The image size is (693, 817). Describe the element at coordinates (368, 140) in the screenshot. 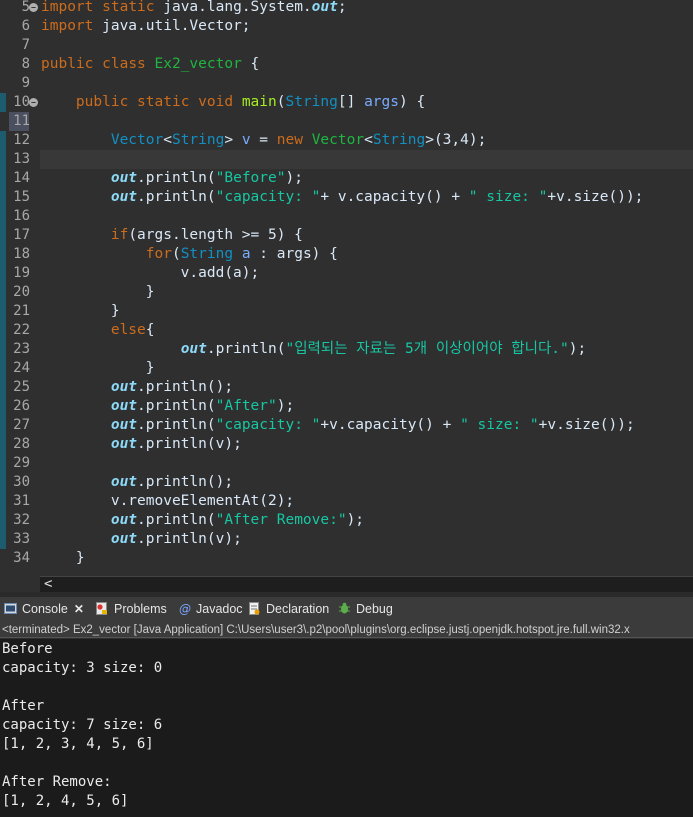

I see `code-token: <` at that location.